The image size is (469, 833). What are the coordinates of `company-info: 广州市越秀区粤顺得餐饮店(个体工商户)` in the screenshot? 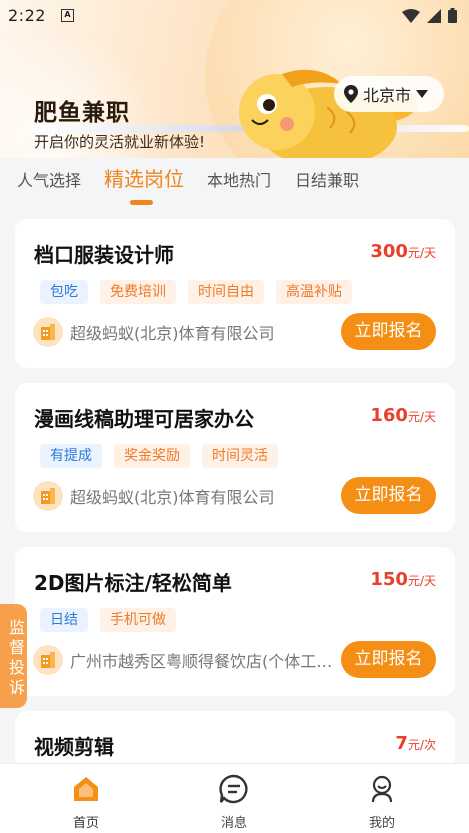 It's located at (184, 660).